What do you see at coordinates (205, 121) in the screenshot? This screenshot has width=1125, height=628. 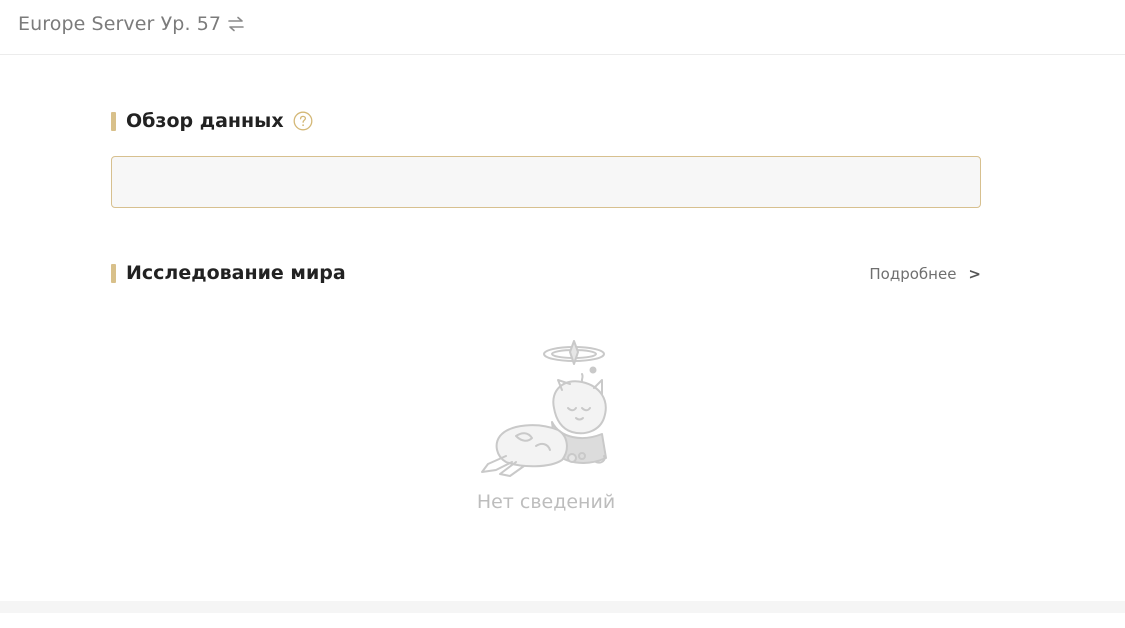 I see `overview-title: Обзор данных` at bounding box center [205, 121].